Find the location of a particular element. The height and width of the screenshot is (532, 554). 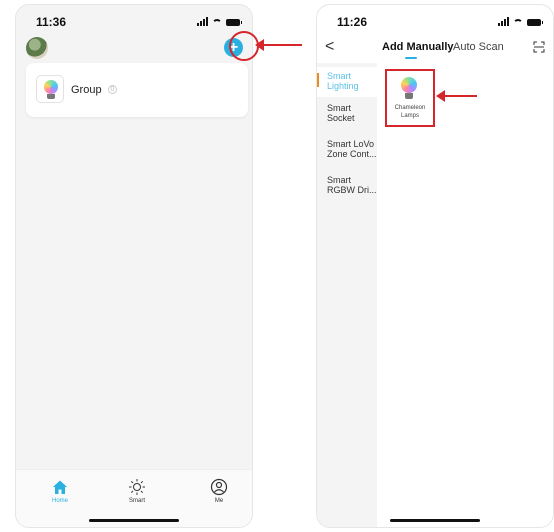

group-label: Group is located at coordinates (86, 90).